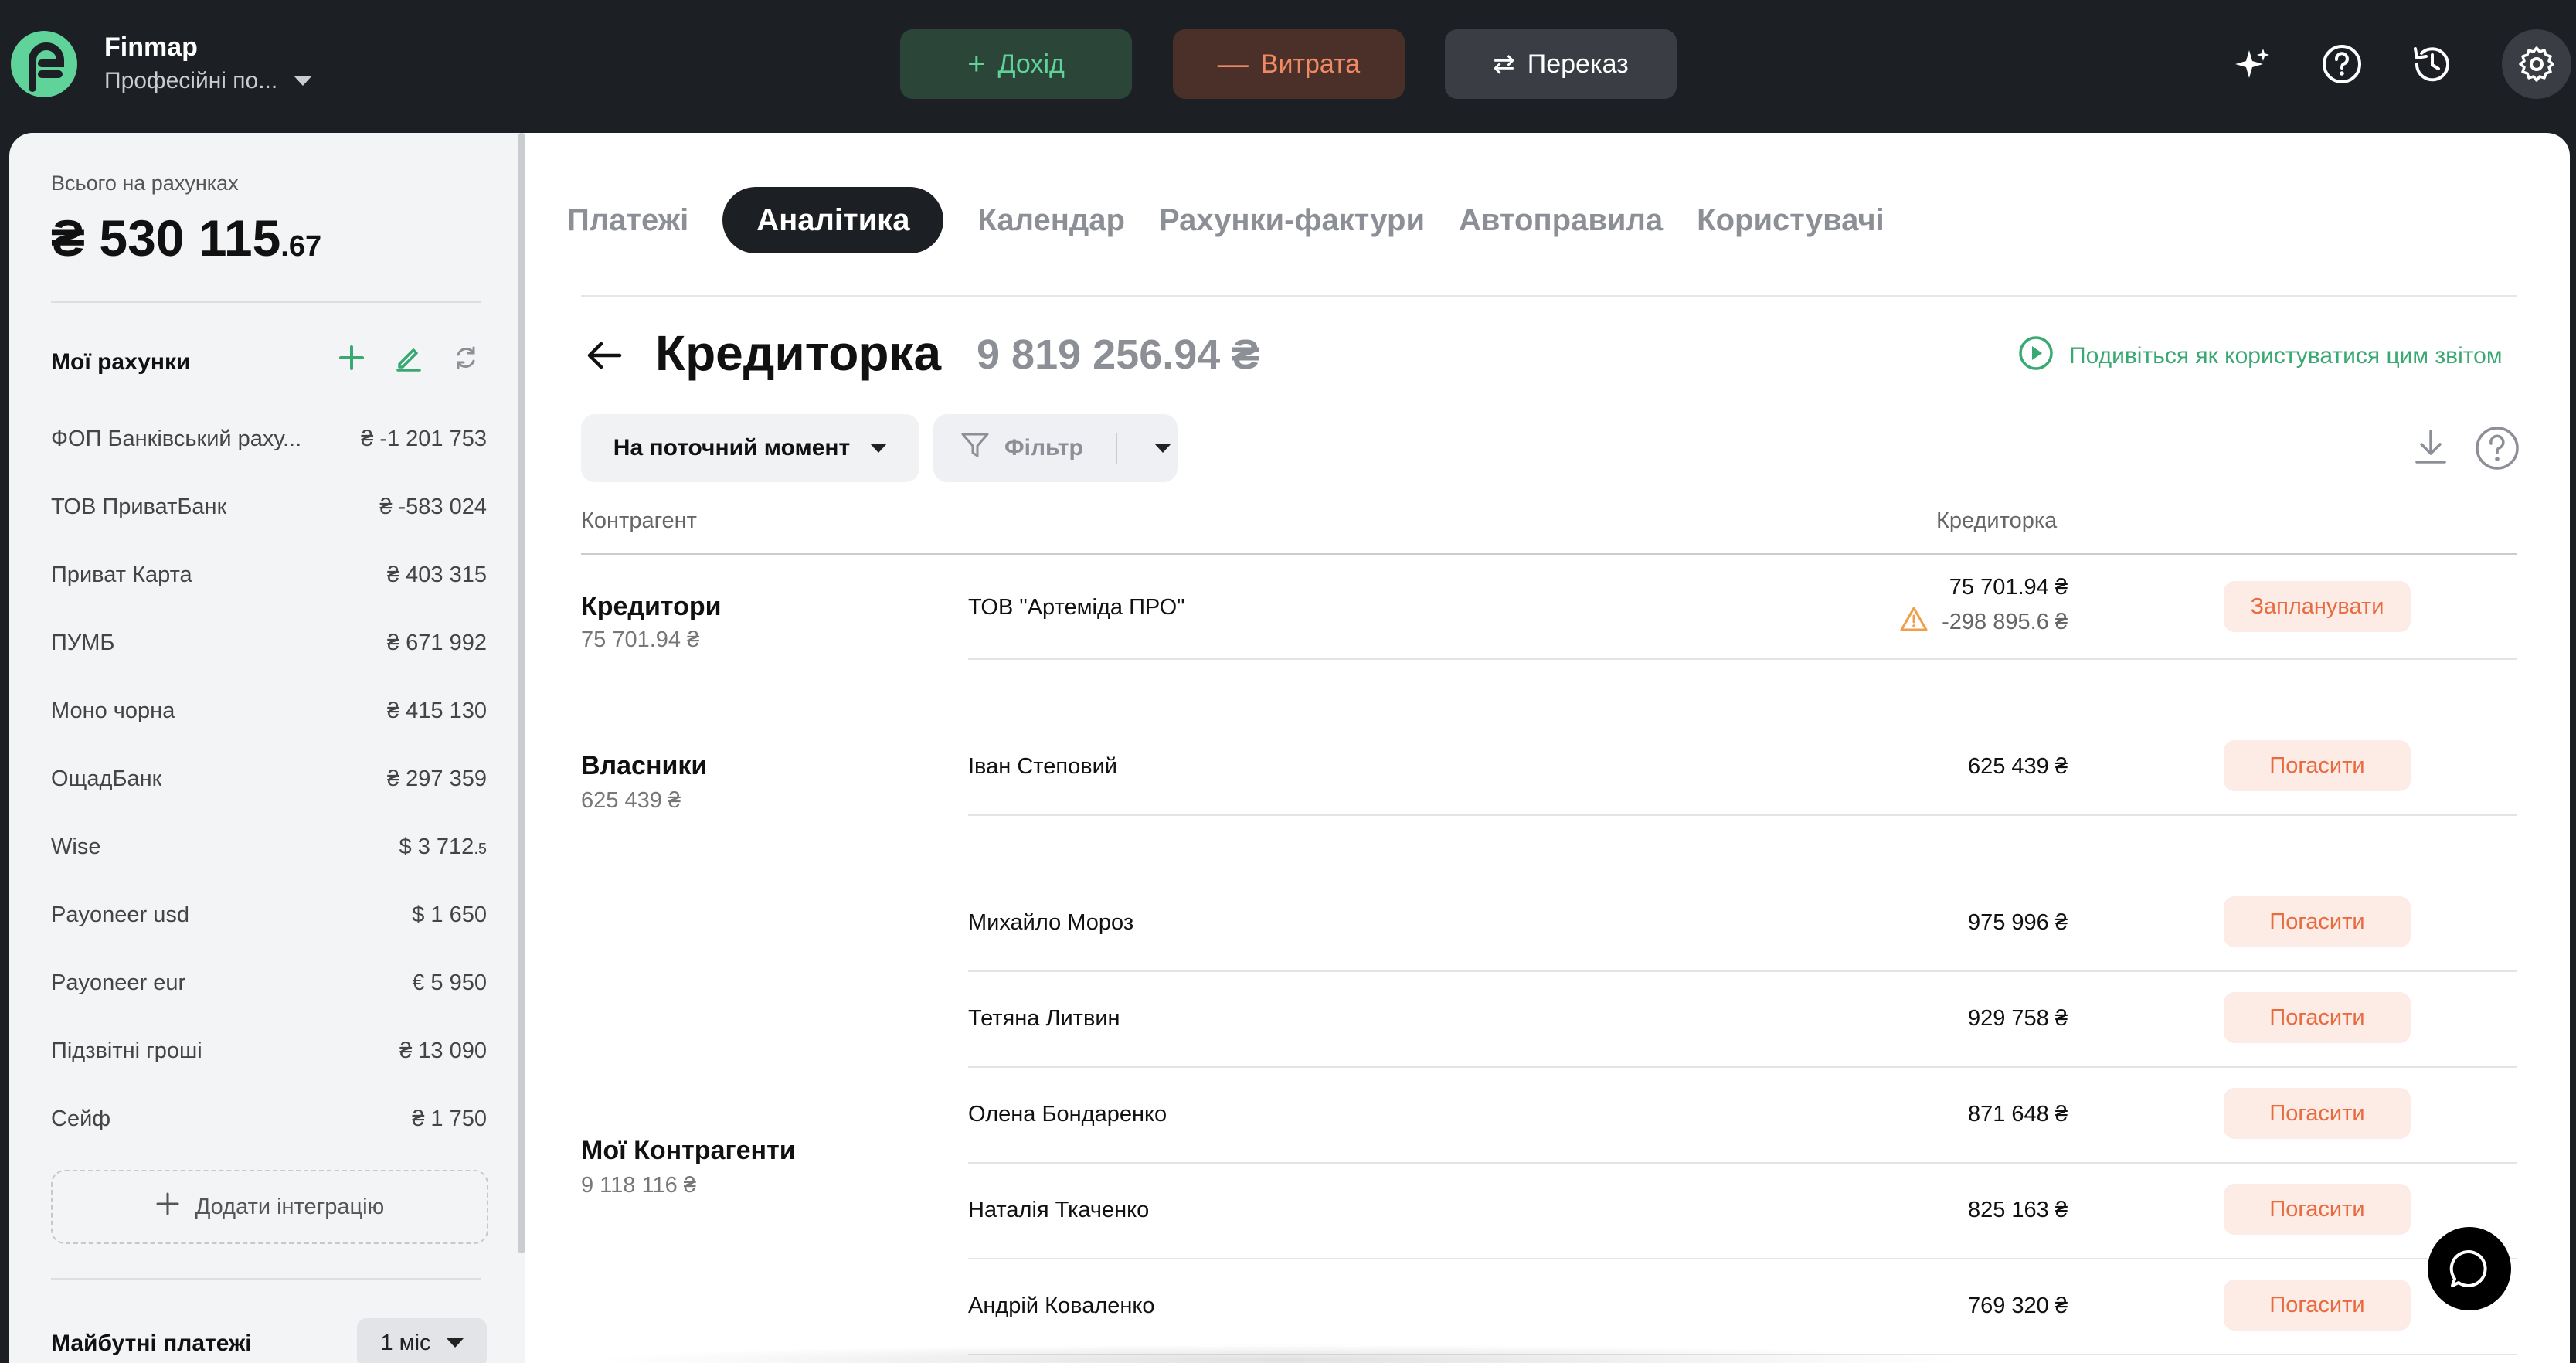  What do you see at coordinates (2286, 356) in the screenshot?
I see `how-to-use-label: Подивіться як користуватися цим звітом` at bounding box center [2286, 356].